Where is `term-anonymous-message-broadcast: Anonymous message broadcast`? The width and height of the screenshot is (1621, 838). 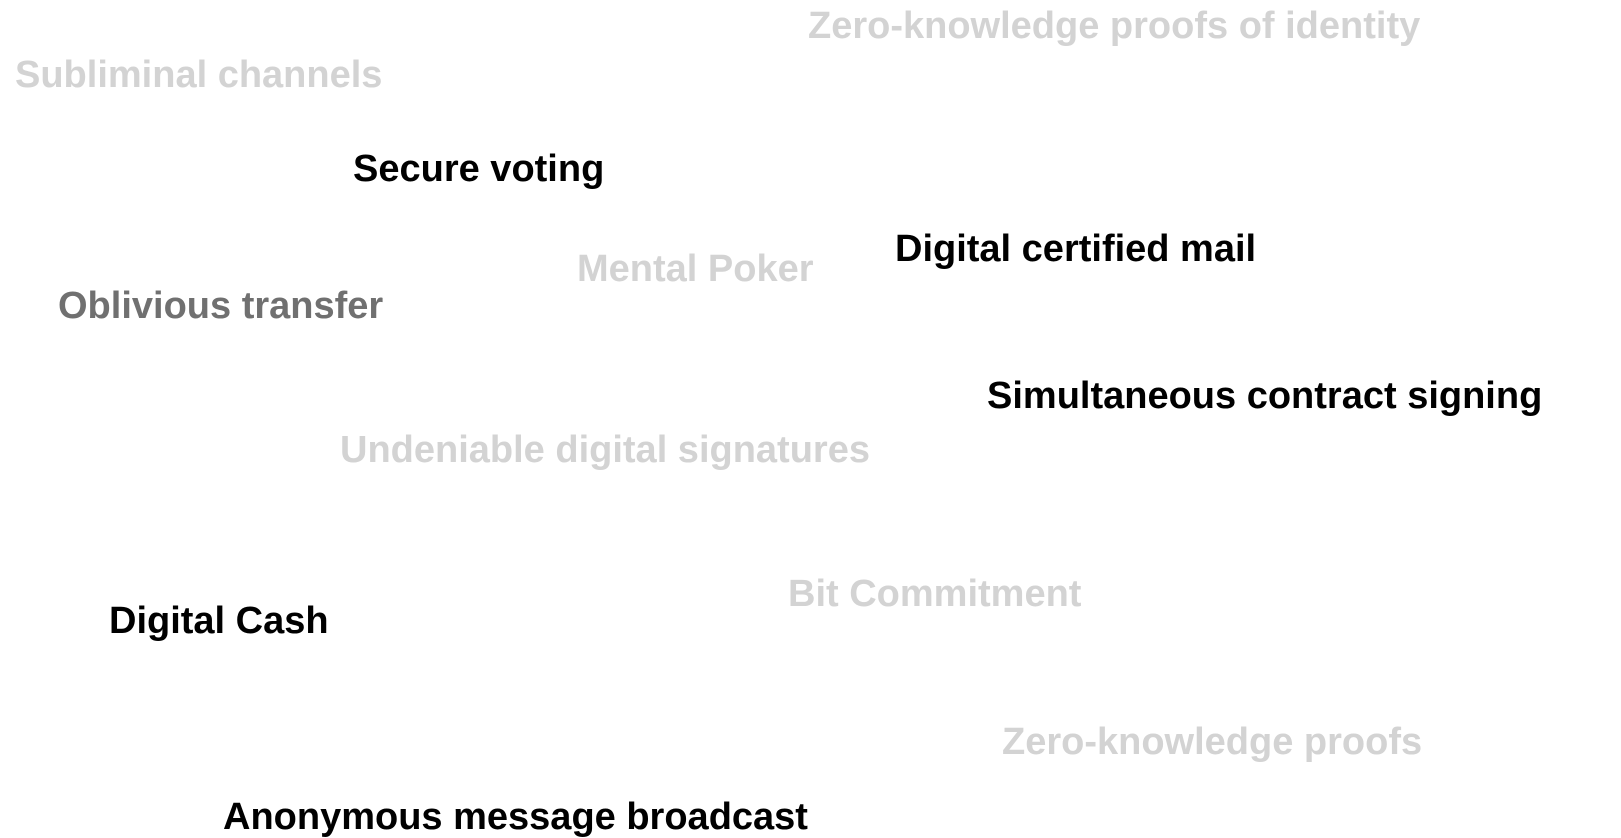
term-anonymous-message-broadcast: Anonymous message broadcast is located at coordinates (515, 817).